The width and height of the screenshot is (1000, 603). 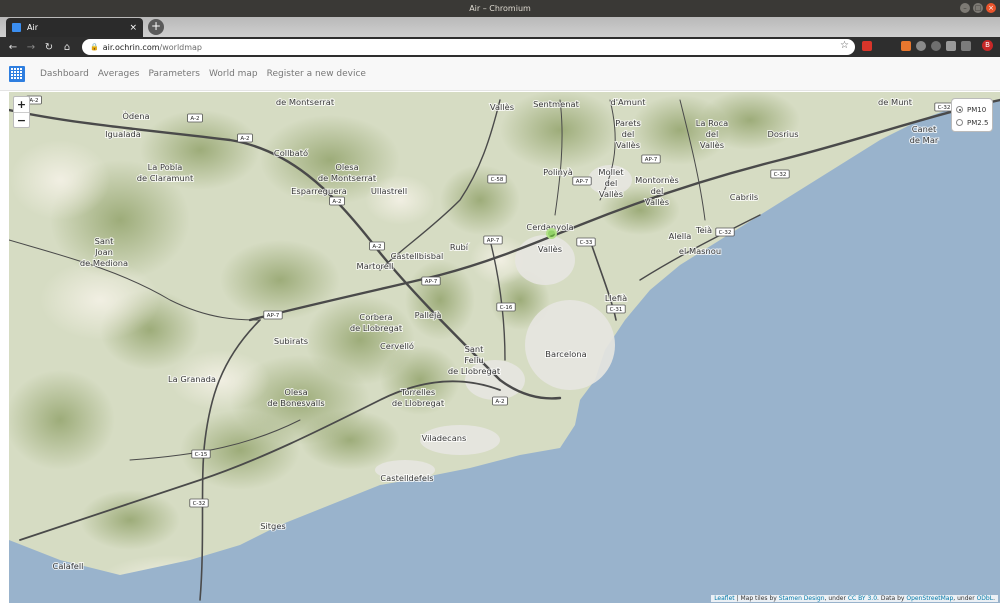 I want to click on profile-avatar: B, so click(x=987, y=45).